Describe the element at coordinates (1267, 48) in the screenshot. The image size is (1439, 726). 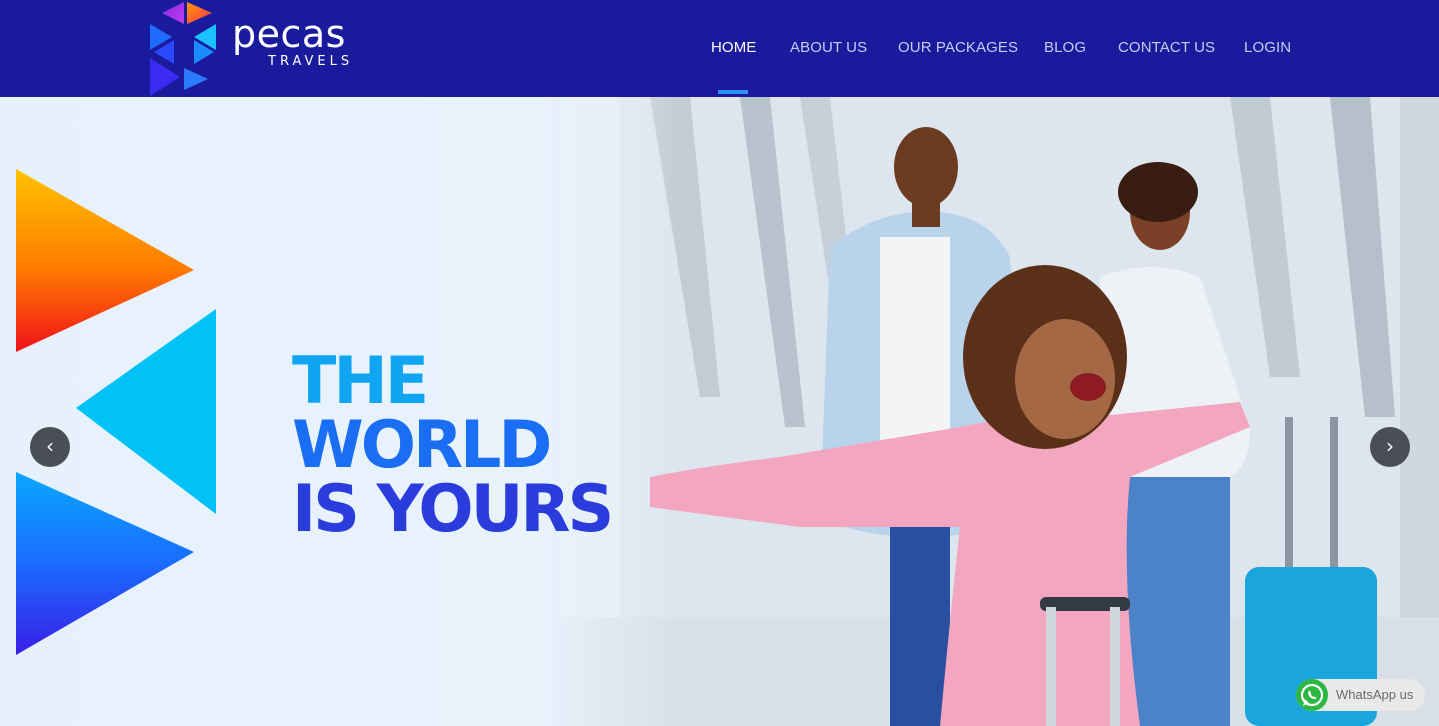
I see `nav-login: LOGIN` at that location.